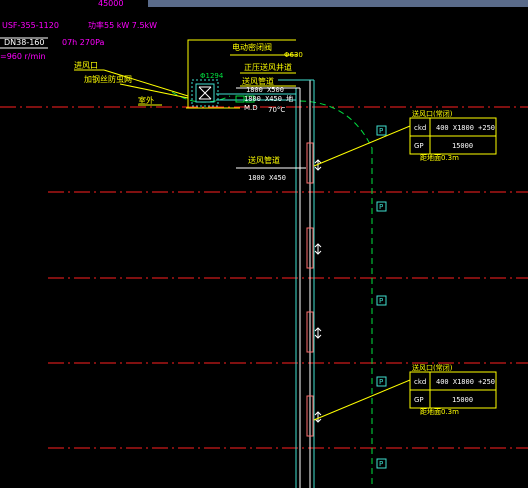 The width and height of the screenshot is (528, 488). I want to click on supply-pipe-label: 送风管道, so click(258, 81).